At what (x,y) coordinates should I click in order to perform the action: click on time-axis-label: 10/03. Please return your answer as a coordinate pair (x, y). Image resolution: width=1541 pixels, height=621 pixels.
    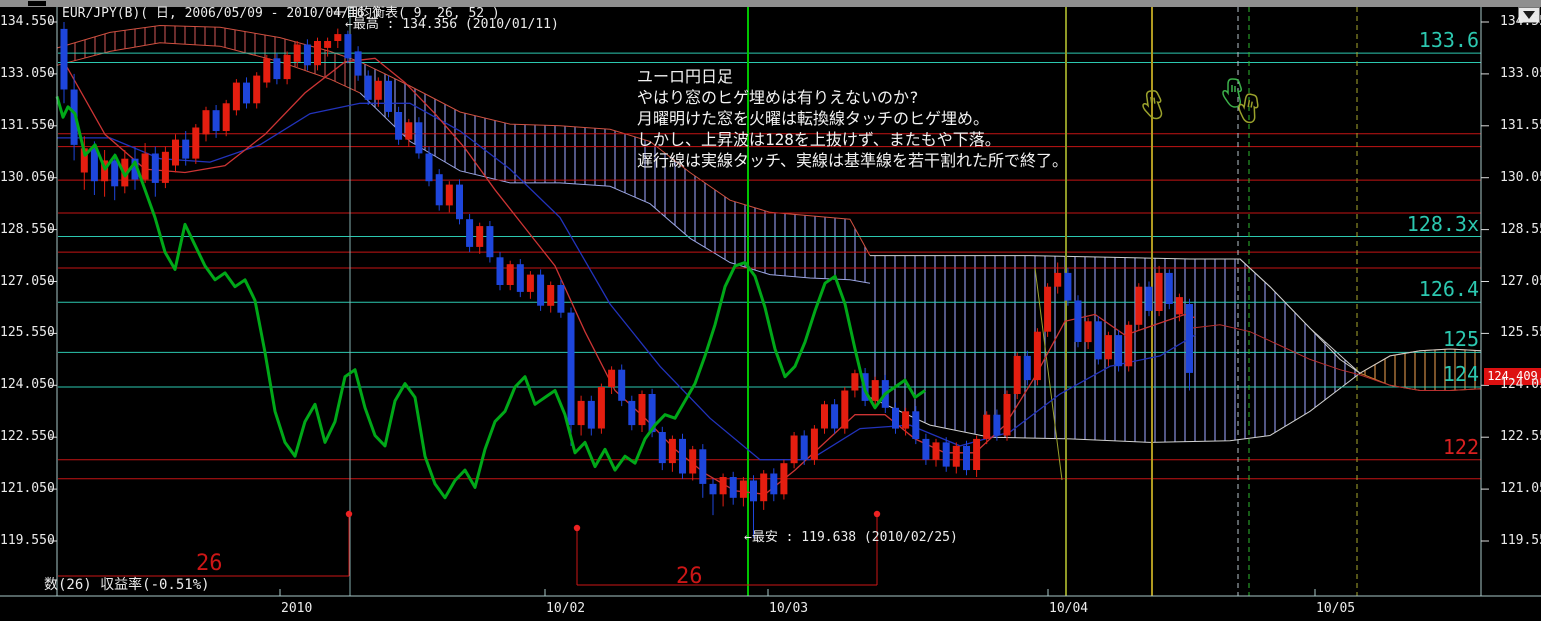
    Looking at the image, I should click on (789, 608).